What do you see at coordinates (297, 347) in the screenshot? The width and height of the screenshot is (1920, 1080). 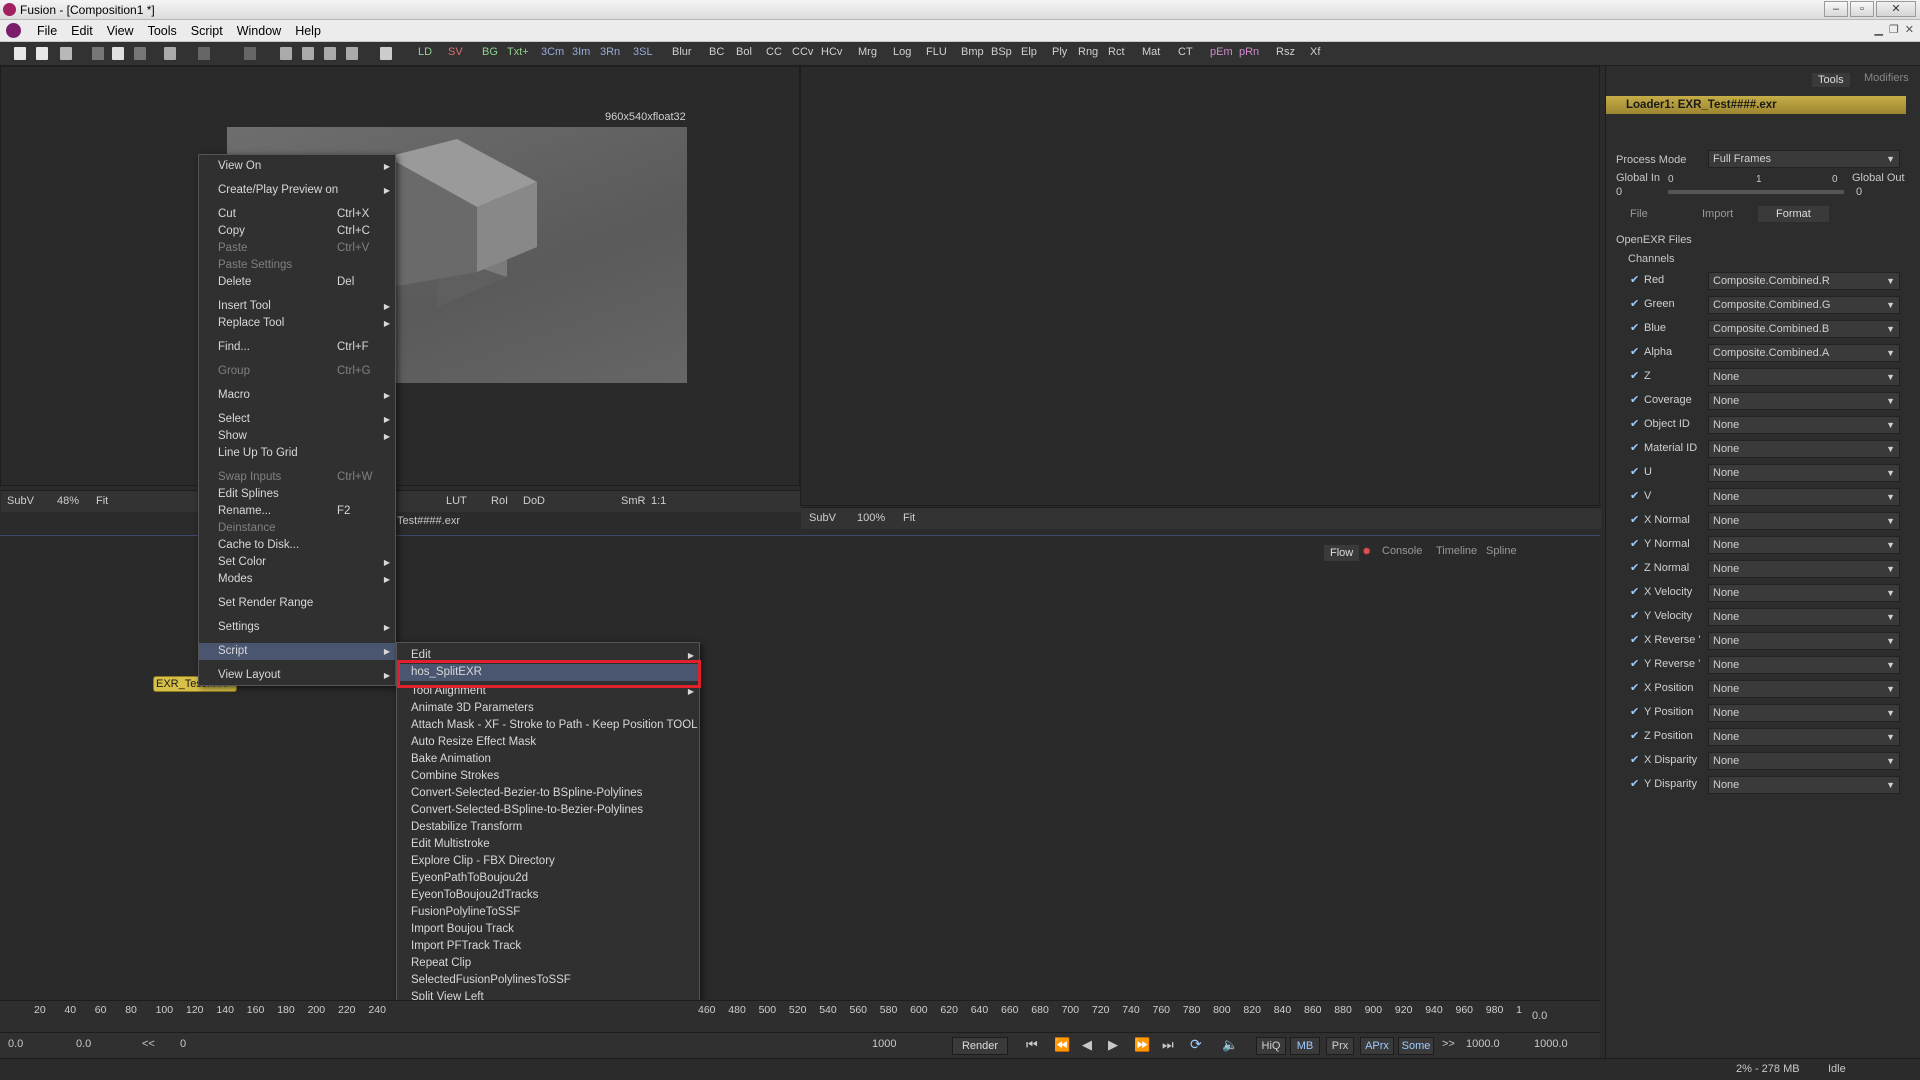 I see `context-menu-item-find: Find... Ctrl+F` at bounding box center [297, 347].